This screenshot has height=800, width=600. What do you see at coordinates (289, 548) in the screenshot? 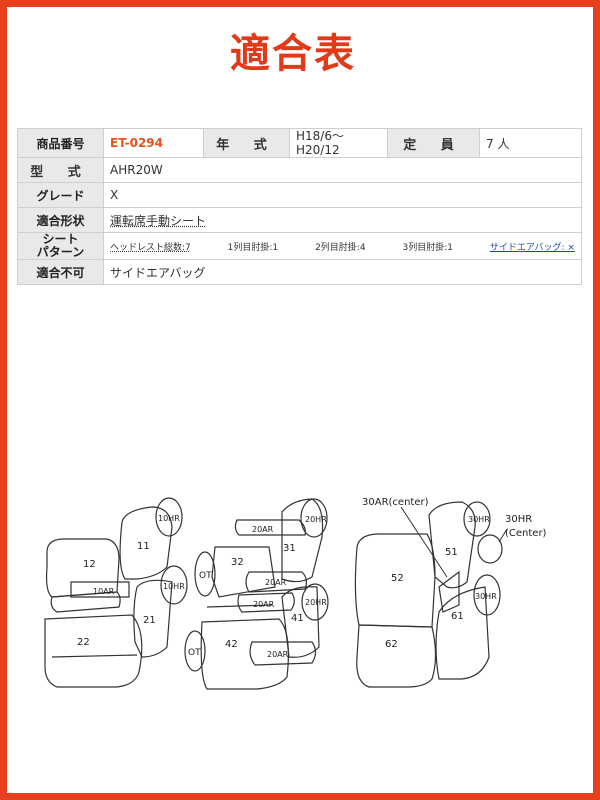
I see `seat-31-label: 31` at bounding box center [289, 548].